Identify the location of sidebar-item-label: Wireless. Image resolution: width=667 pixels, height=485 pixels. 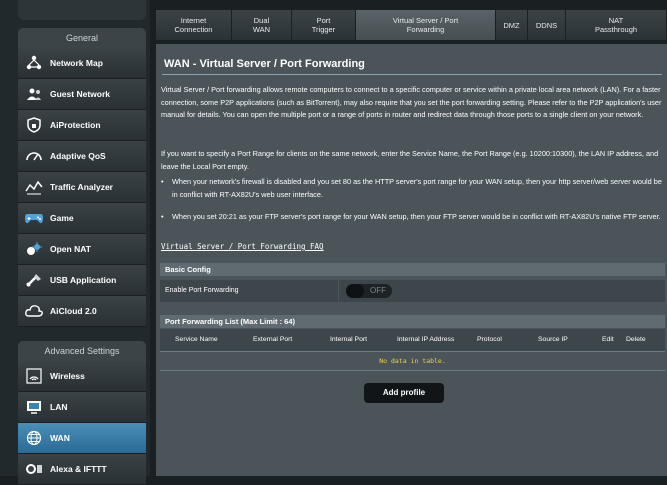
(67, 376).